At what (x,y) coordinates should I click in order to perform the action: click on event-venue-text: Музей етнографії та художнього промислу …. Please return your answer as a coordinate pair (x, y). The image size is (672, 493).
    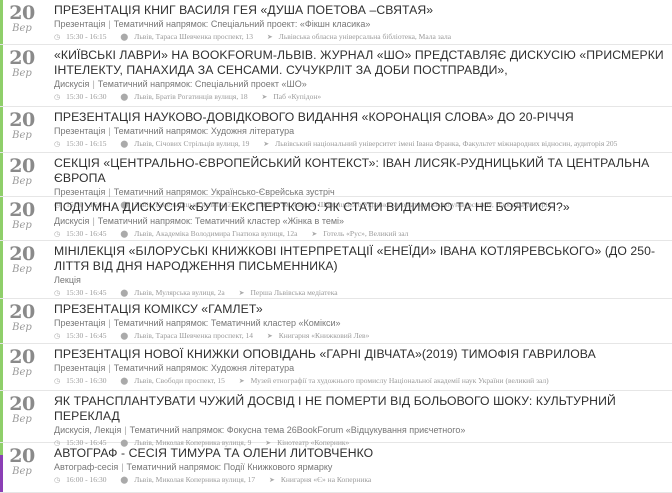
    Looking at the image, I should click on (399, 380).